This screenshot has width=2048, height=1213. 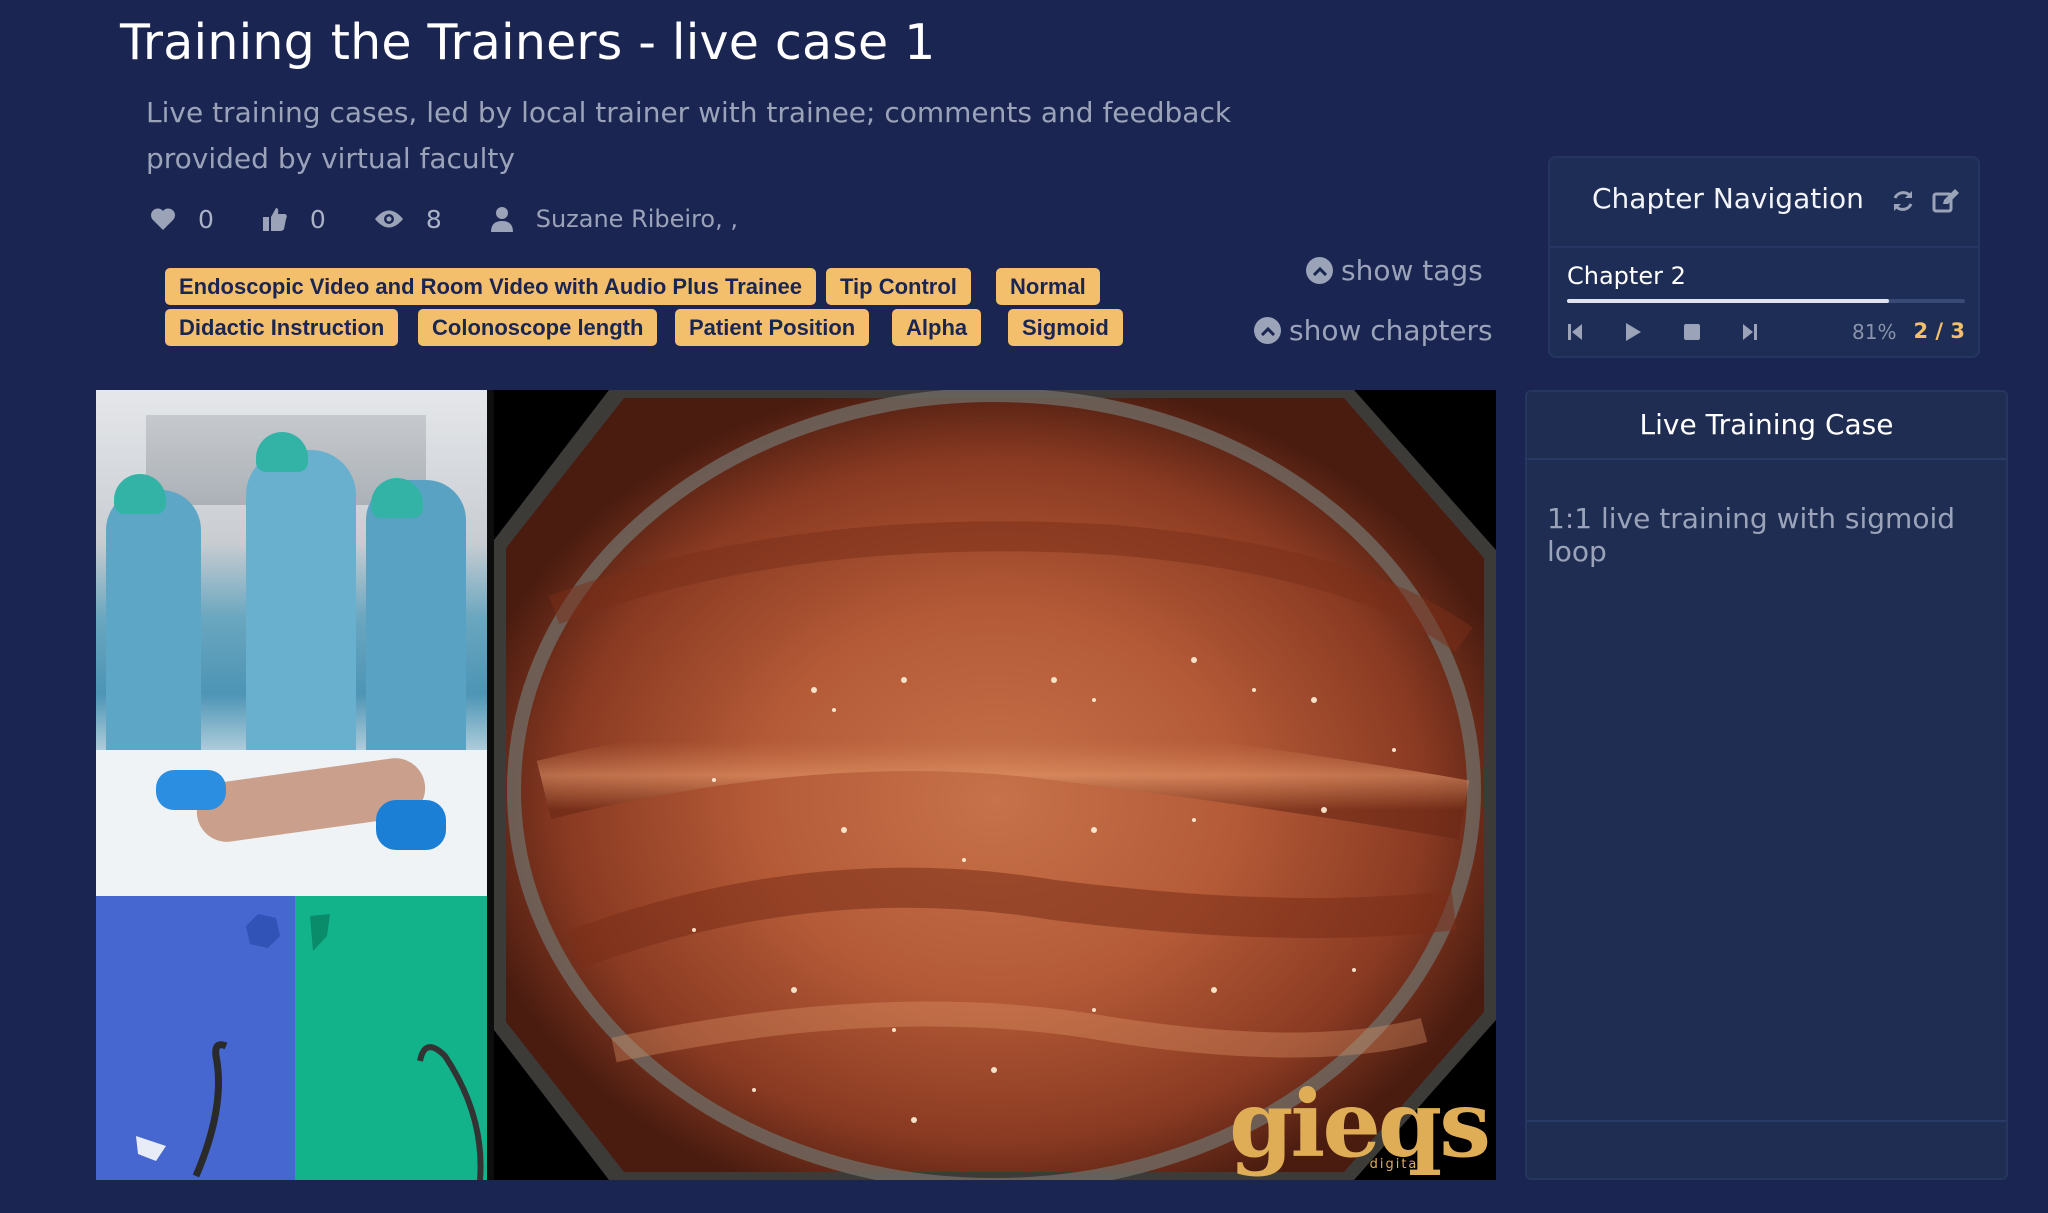 I want to click on page-title: Training the Trainers - live case 1, so click(x=528, y=42).